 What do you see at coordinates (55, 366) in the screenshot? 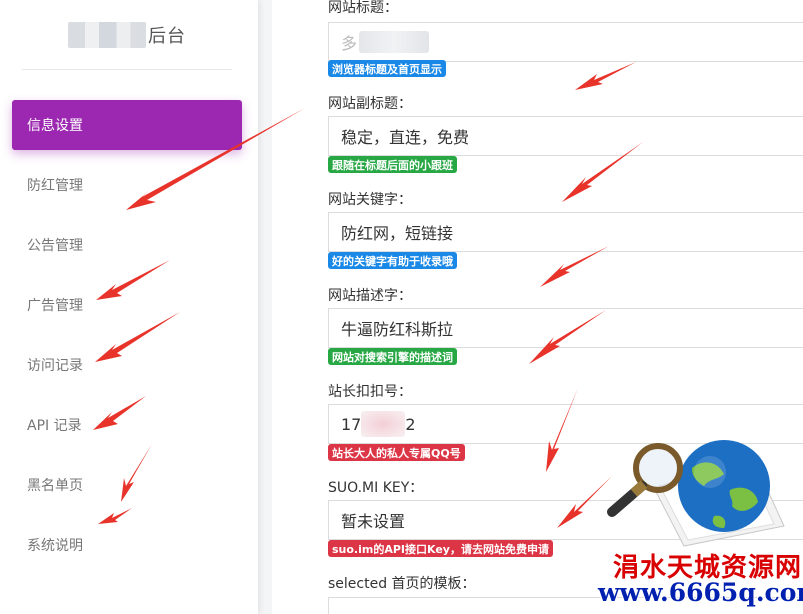
I see `sidebar-item-label: 访问记录` at bounding box center [55, 366].